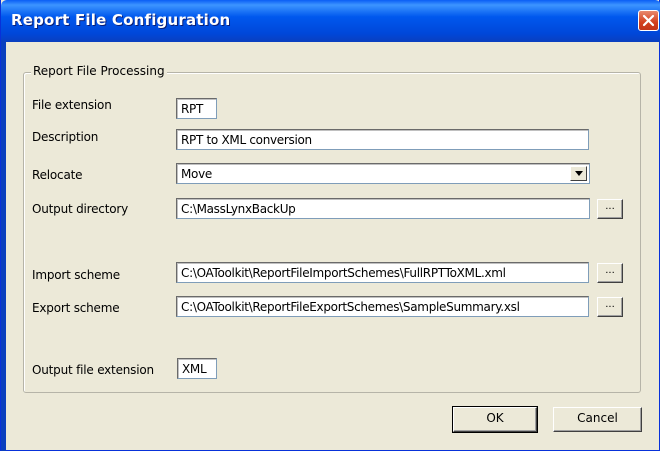  Describe the element at coordinates (80, 209) in the screenshot. I see `output-directory-label: Output directory` at that location.